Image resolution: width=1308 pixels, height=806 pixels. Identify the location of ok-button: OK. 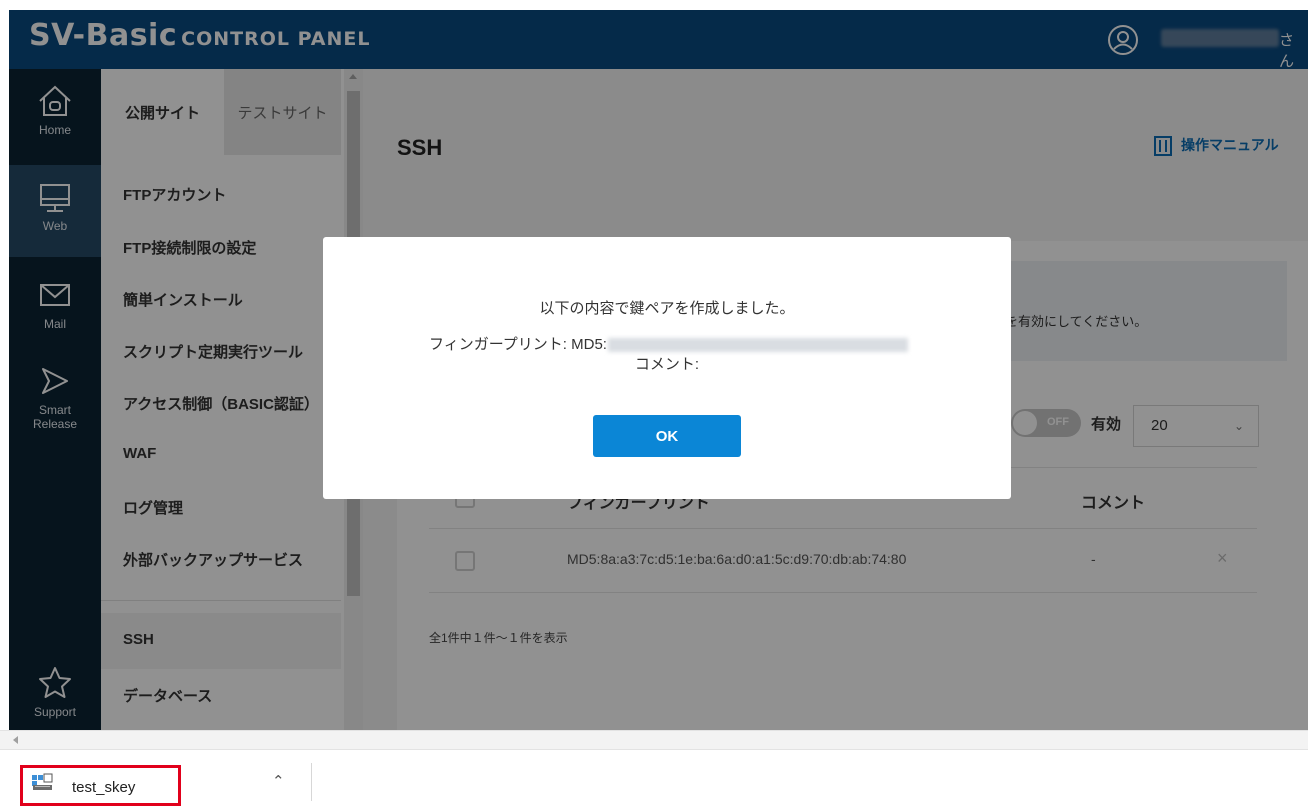
(667, 436).